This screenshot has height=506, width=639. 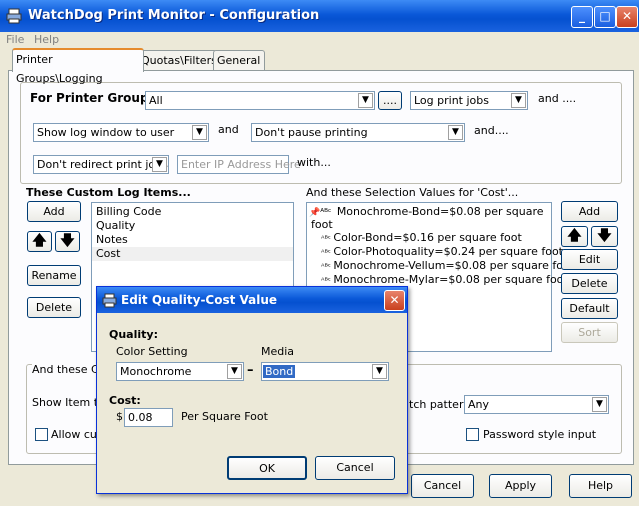 What do you see at coordinates (472, 434) in the screenshot?
I see `password-style-checkbox` at bounding box center [472, 434].